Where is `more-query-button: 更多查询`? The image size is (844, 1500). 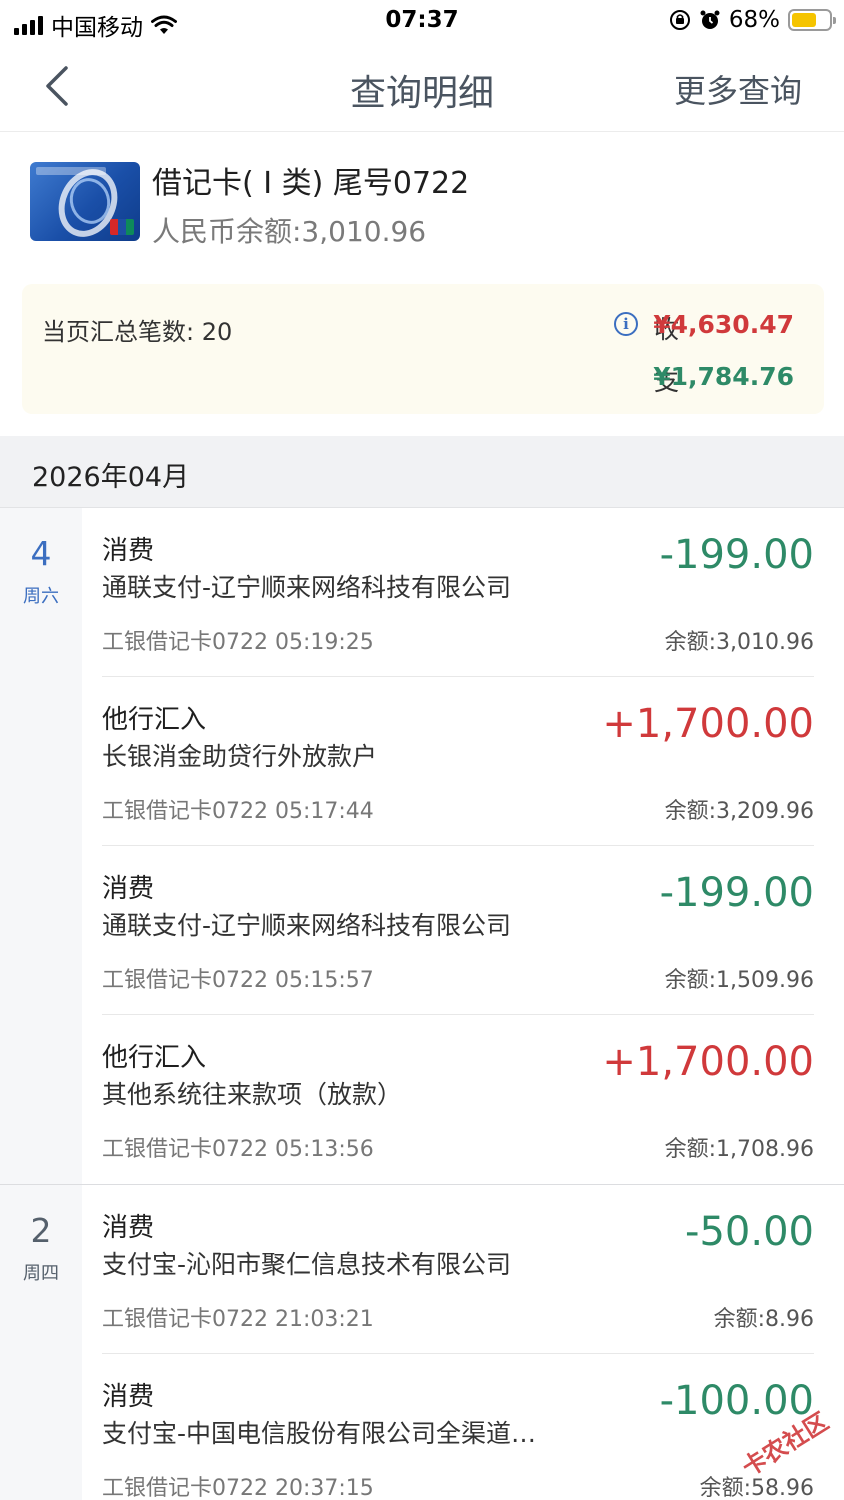
more-query-button: 更多查询 is located at coordinates (738, 89).